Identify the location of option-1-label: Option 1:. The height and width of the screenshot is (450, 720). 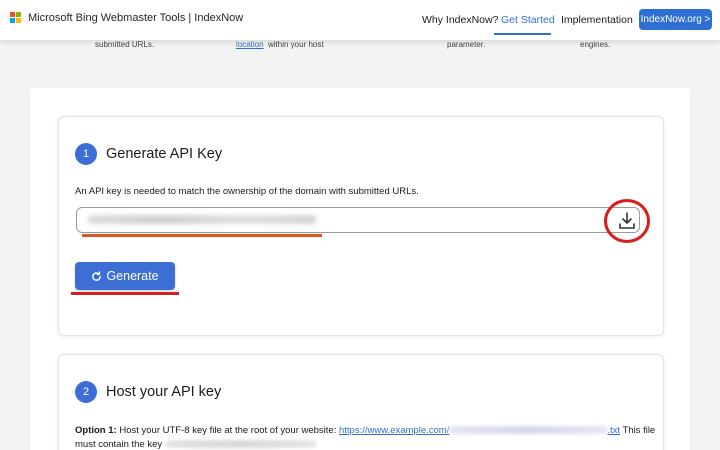
(96, 430).